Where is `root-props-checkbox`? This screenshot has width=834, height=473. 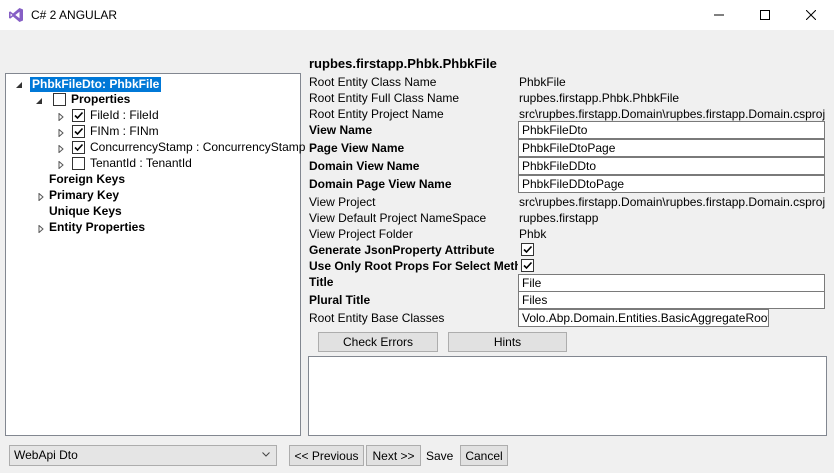
root-props-checkbox is located at coordinates (527, 265).